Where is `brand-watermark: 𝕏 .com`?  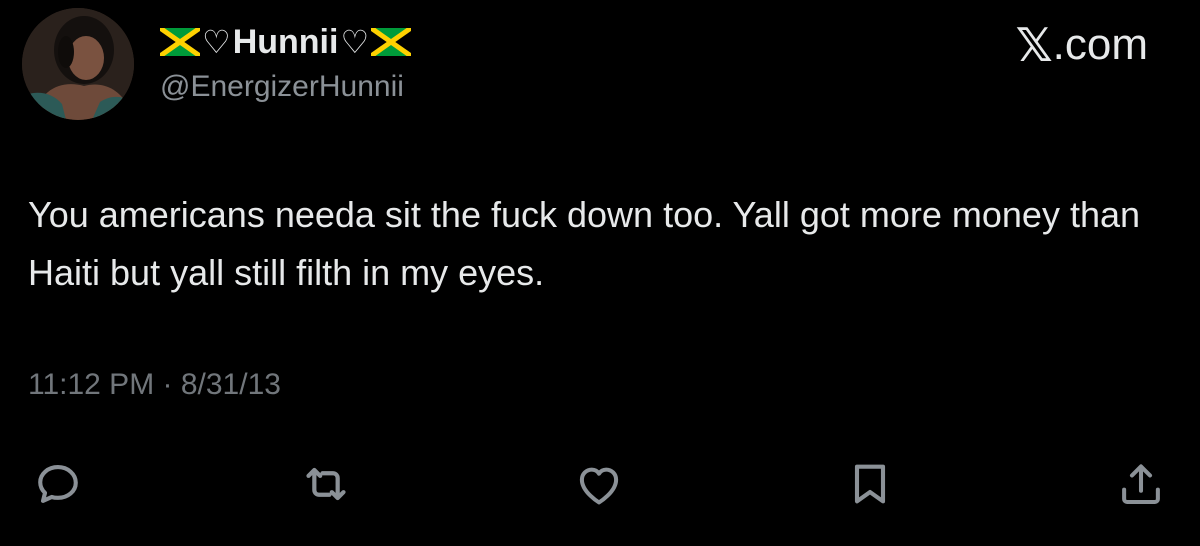
brand-watermark: 𝕏 .com is located at coordinates (1082, 45).